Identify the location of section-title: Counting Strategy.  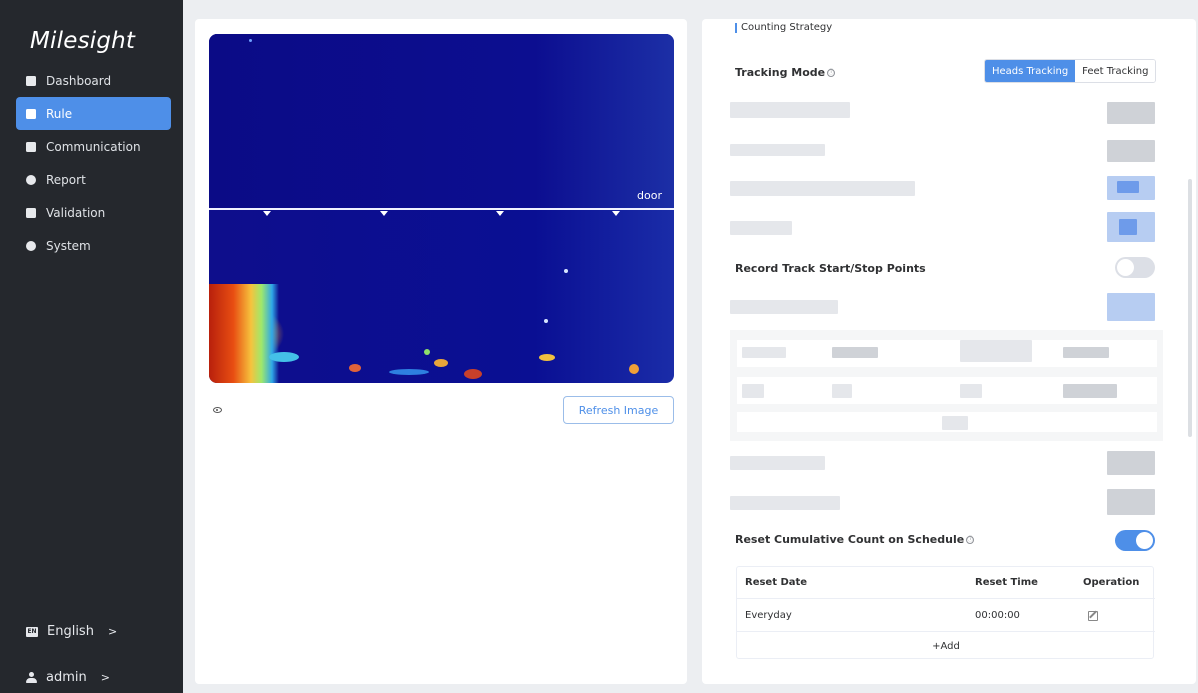
(783, 27).